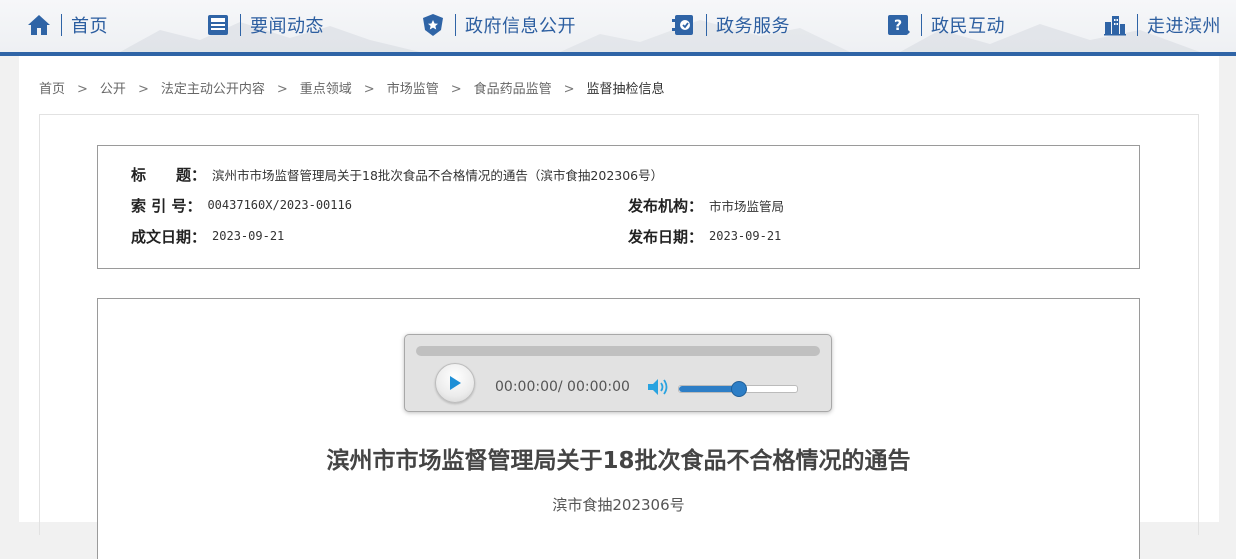 Image resolution: width=1236 pixels, height=559 pixels. I want to click on nav-item-interaction: ? 政民互动, so click(946, 25).